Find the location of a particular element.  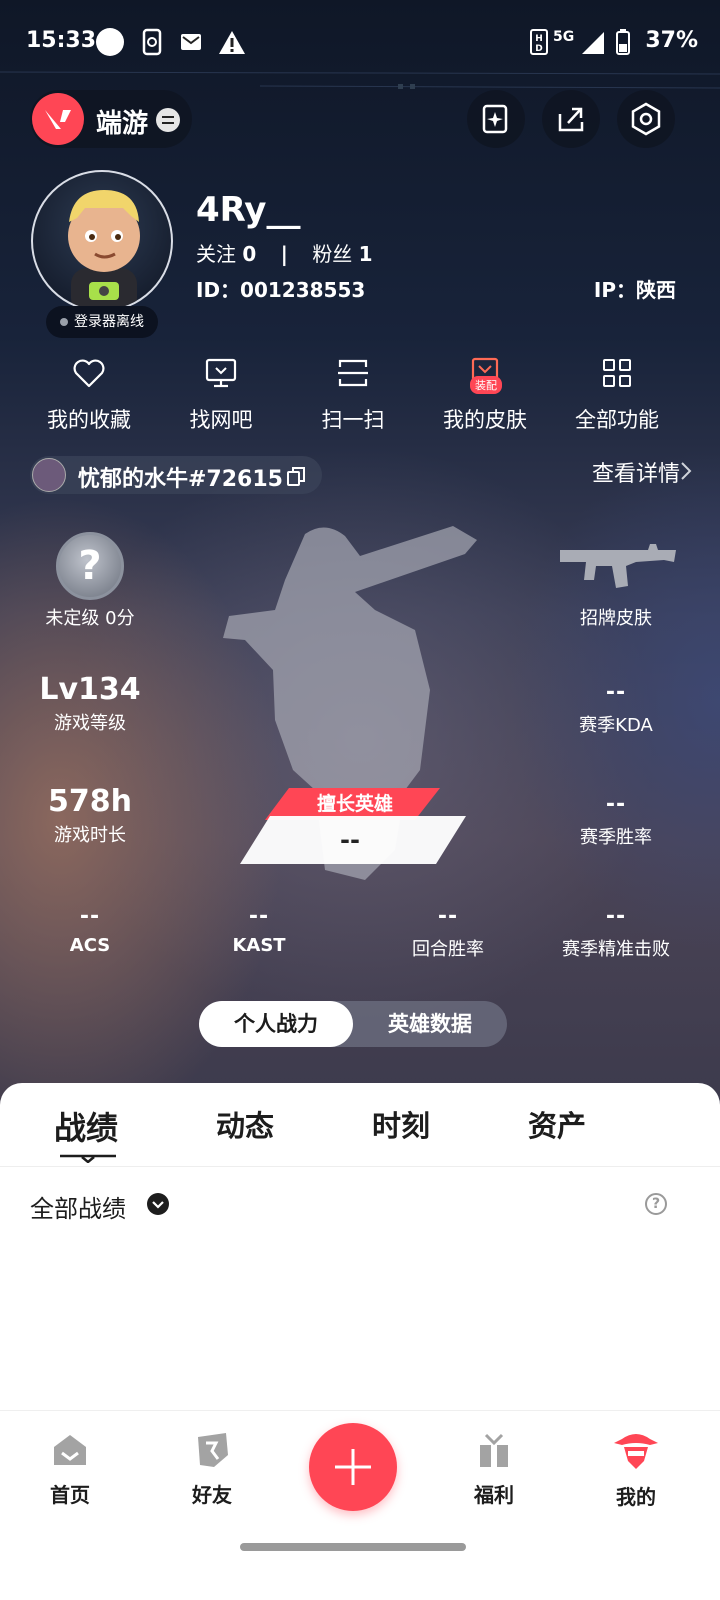

nav-friends: 好友 is located at coordinates (212, 1469).